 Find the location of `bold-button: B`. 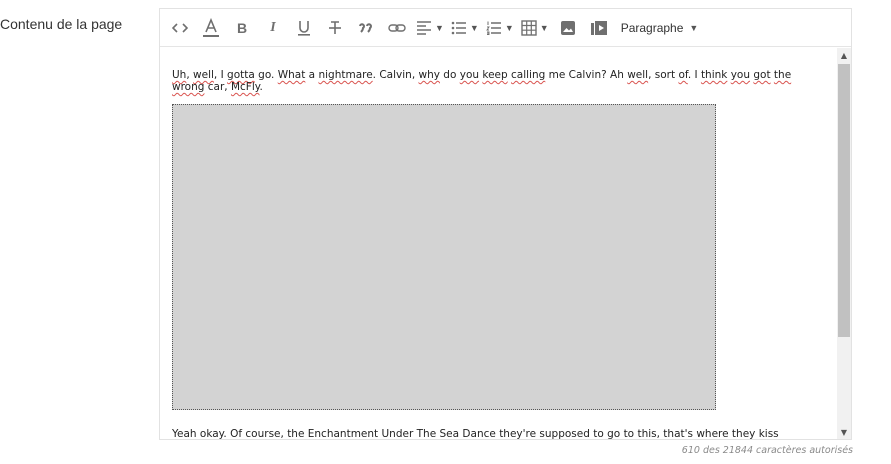

bold-button: B is located at coordinates (242, 28).